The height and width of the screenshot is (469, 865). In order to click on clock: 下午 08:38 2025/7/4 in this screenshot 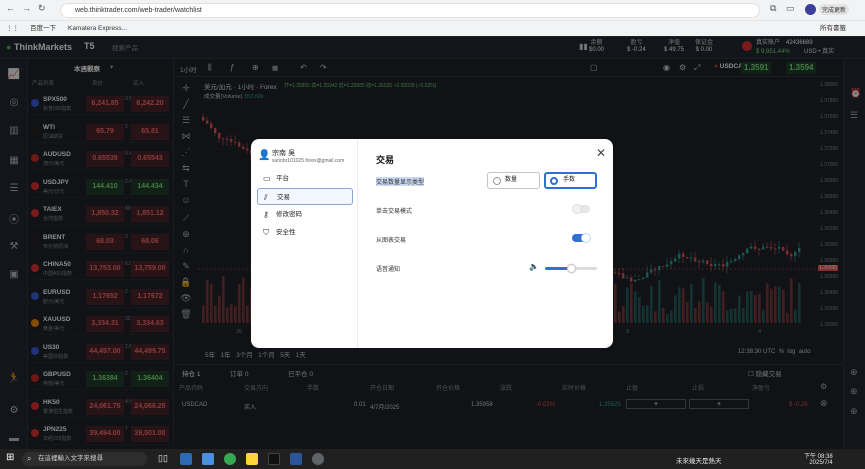, I will do `click(818, 458)`.